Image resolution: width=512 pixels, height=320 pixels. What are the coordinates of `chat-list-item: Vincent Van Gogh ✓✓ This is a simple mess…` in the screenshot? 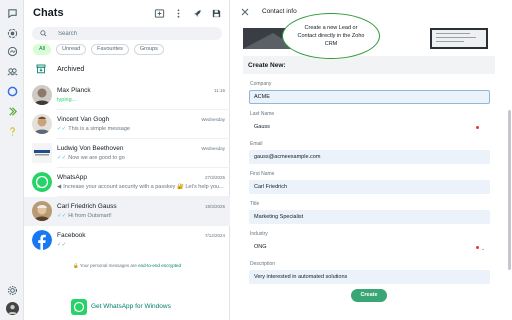 It's located at (127, 124).